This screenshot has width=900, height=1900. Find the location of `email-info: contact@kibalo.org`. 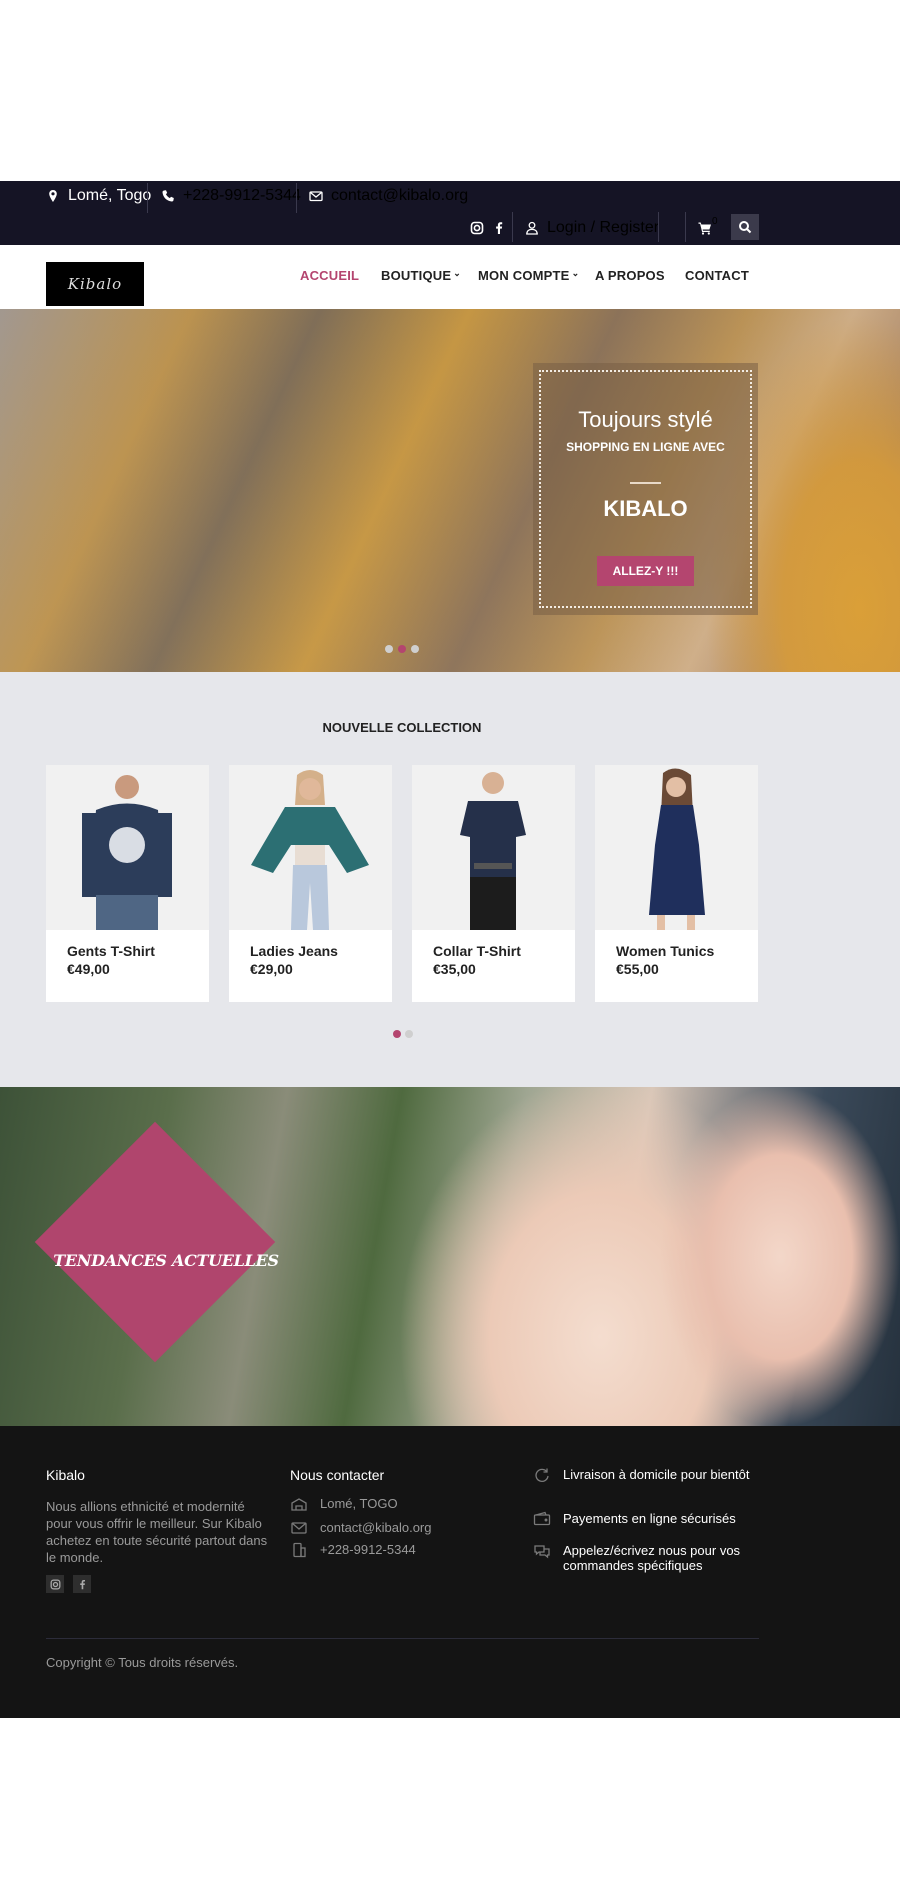

email-info: contact@kibalo.org is located at coordinates (388, 196).